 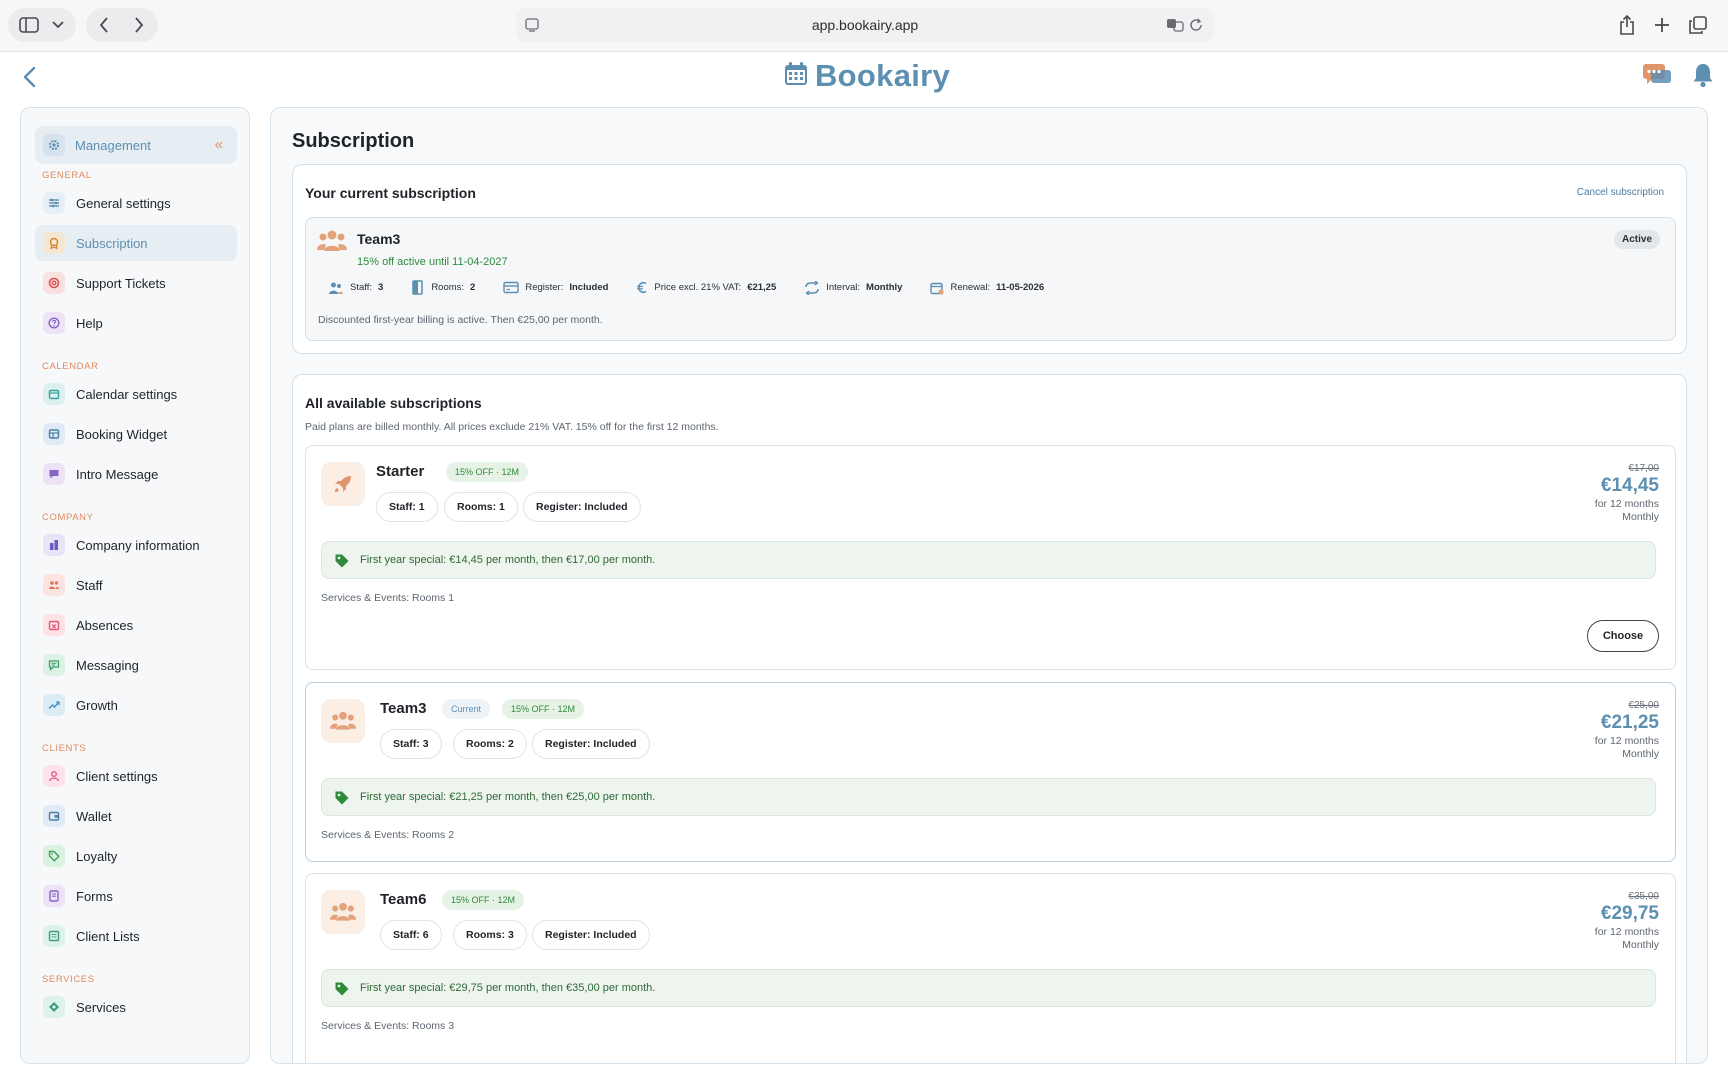 What do you see at coordinates (1662, 25) in the screenshot?
I see `new-tab-icon` at bounding box center [1662, 25].